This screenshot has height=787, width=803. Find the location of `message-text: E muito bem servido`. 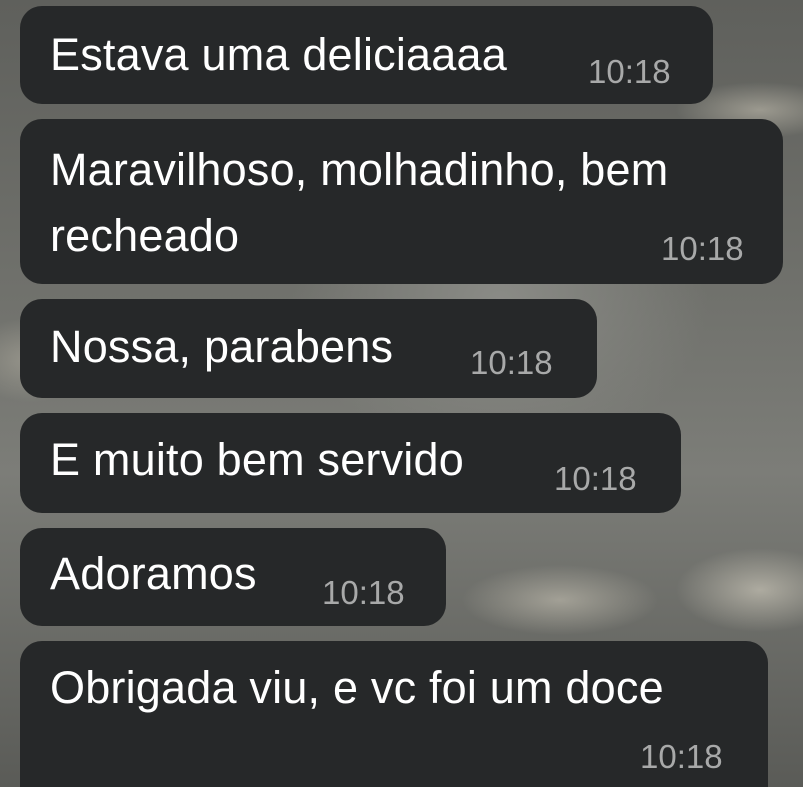

message-text: E muito bem servido is located at coordinates (257, 459).